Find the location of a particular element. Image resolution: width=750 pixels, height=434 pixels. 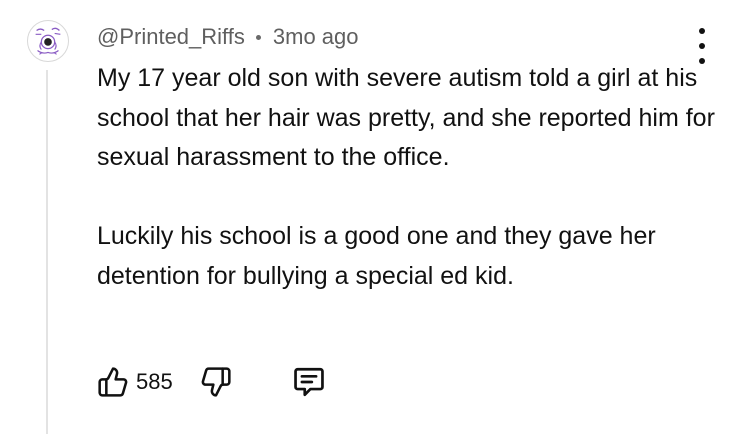

thumbs-down-icon is located at coordinates (216, 382).